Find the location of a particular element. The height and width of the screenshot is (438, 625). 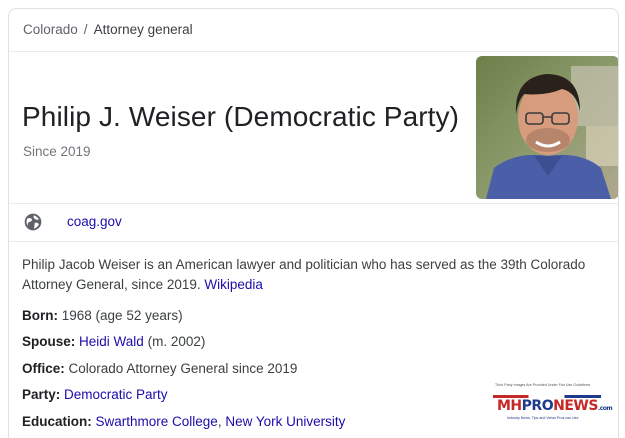

brand-com: .com is located at coordinates (605, 408).